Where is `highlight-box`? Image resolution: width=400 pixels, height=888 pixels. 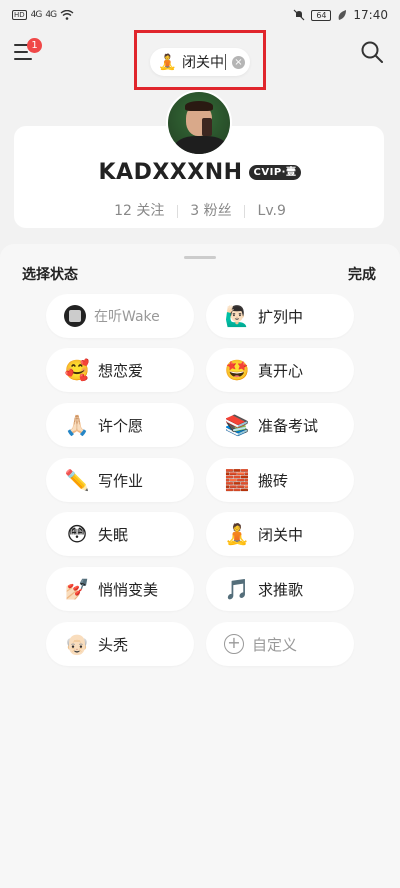 highlight-box is located at coordinates (200, 60).